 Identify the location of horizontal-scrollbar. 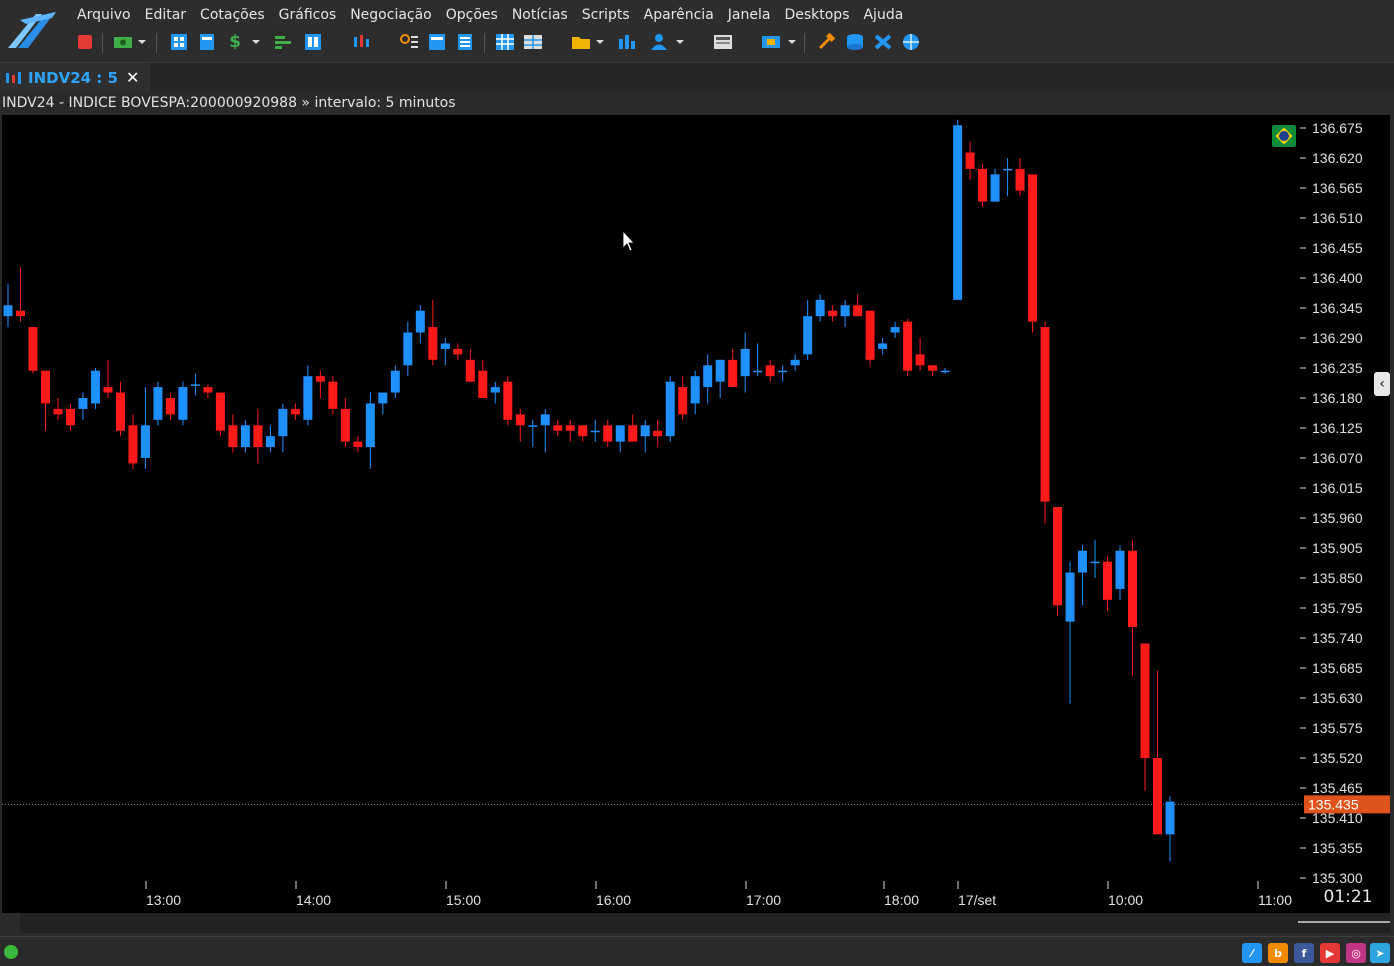
(705, 923).